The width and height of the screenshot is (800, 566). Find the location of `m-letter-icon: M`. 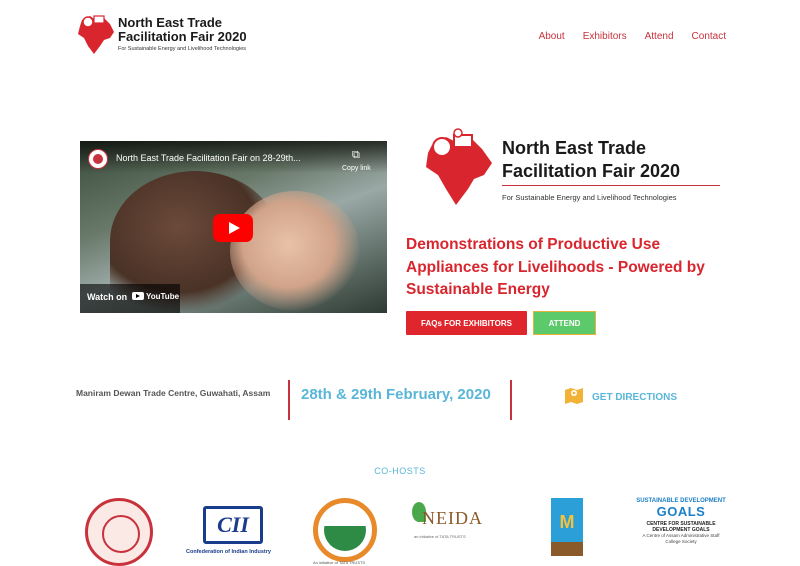

m-letter-icon: M is located at coordinates (567, 522).